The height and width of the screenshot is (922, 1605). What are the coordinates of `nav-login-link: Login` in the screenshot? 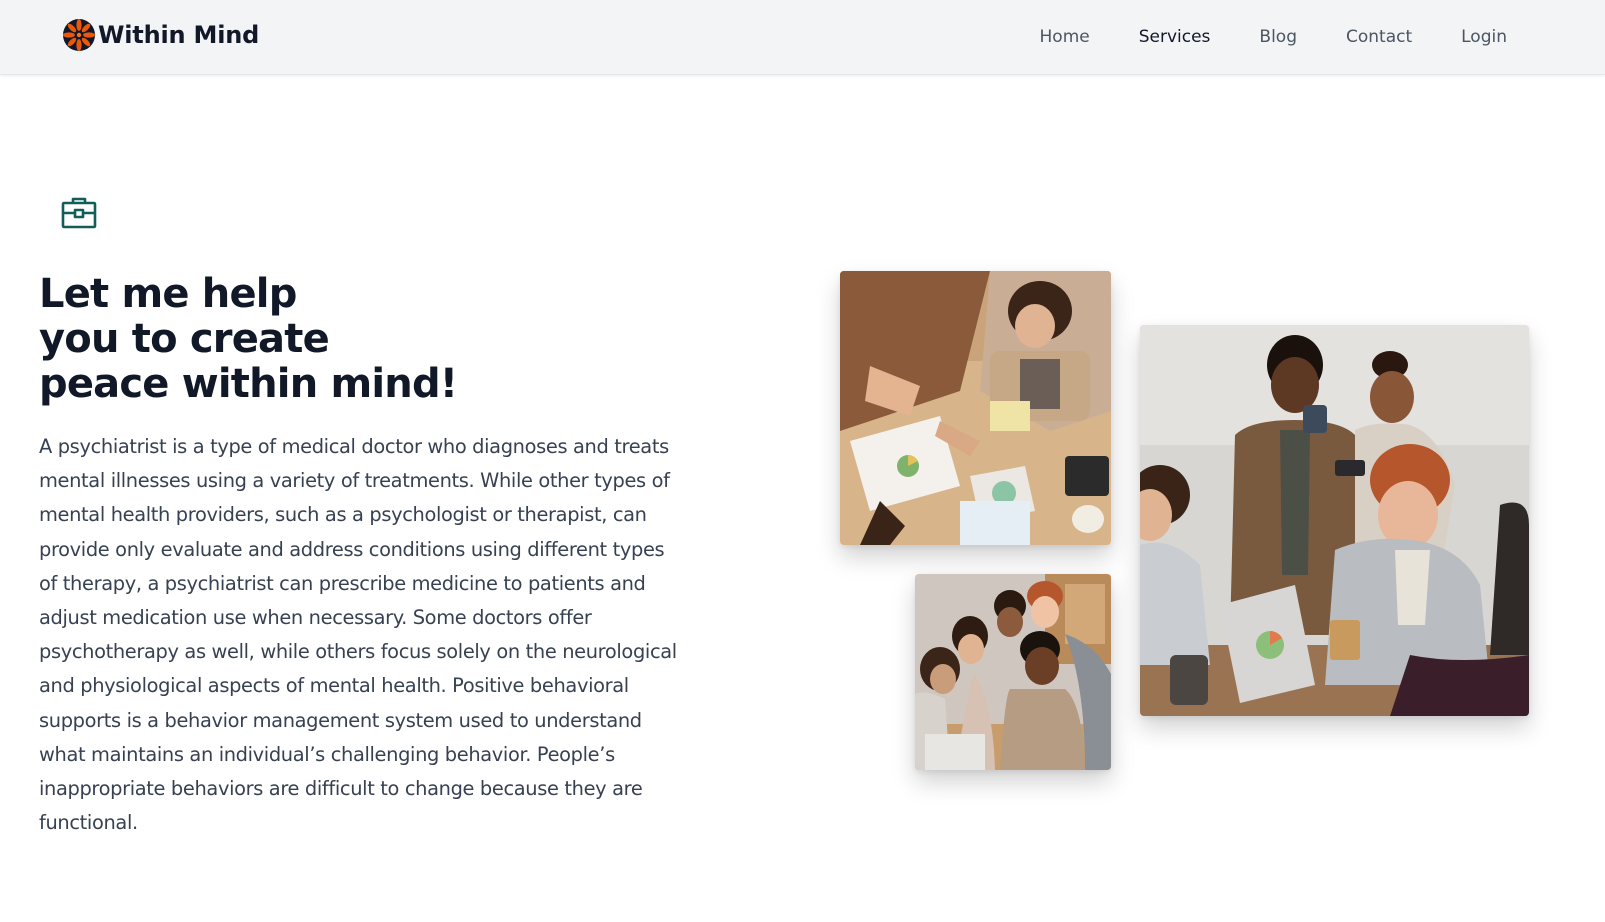 It's located at (1484, 37).